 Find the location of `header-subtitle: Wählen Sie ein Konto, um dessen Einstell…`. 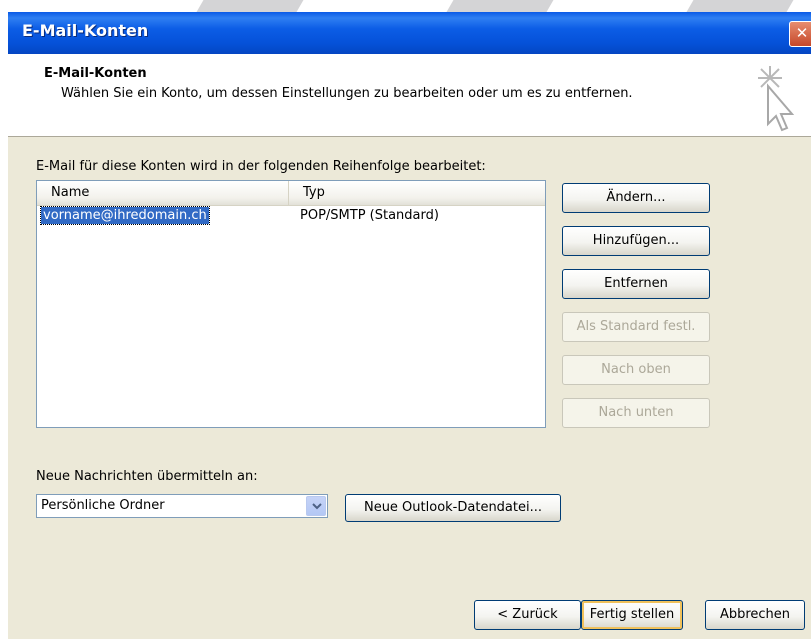

header-subtitle: Wählen Sie ein Konto, um dessen Einstell… is located at coordinates (347, 93).